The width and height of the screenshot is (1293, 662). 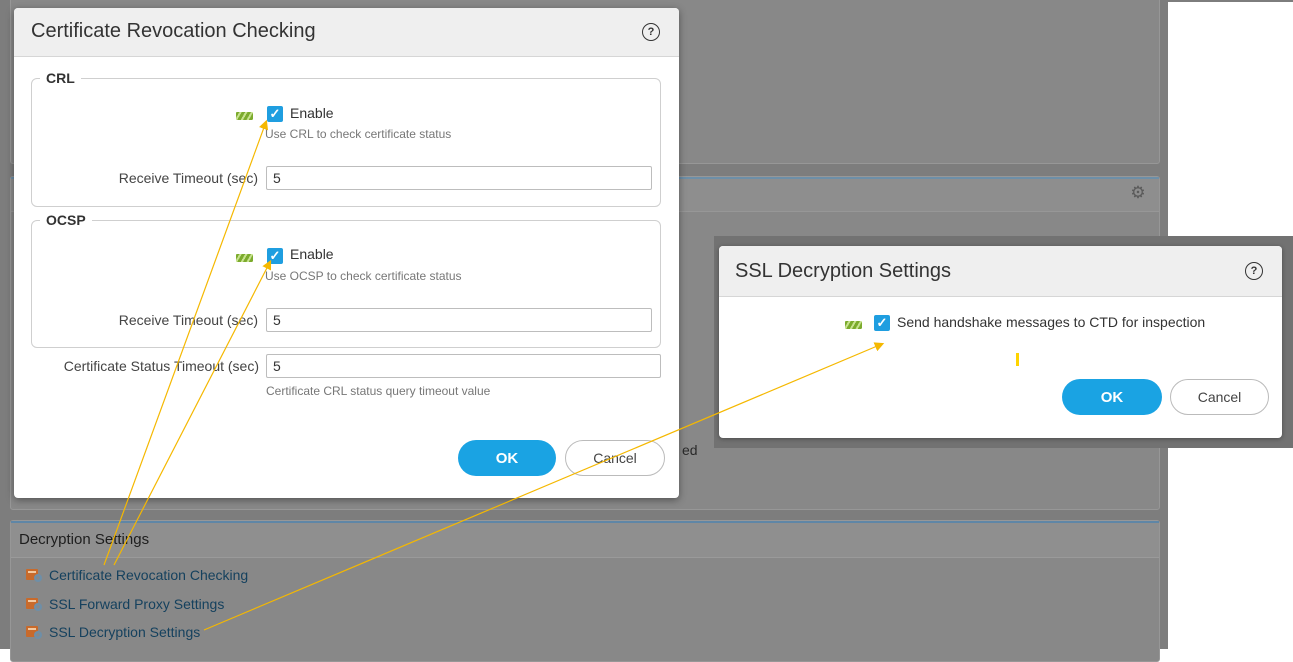 What do you see at coordinates (459, 178) in the screenshot?
I see `crl-timeout-input` at bounding box center [459, 178].